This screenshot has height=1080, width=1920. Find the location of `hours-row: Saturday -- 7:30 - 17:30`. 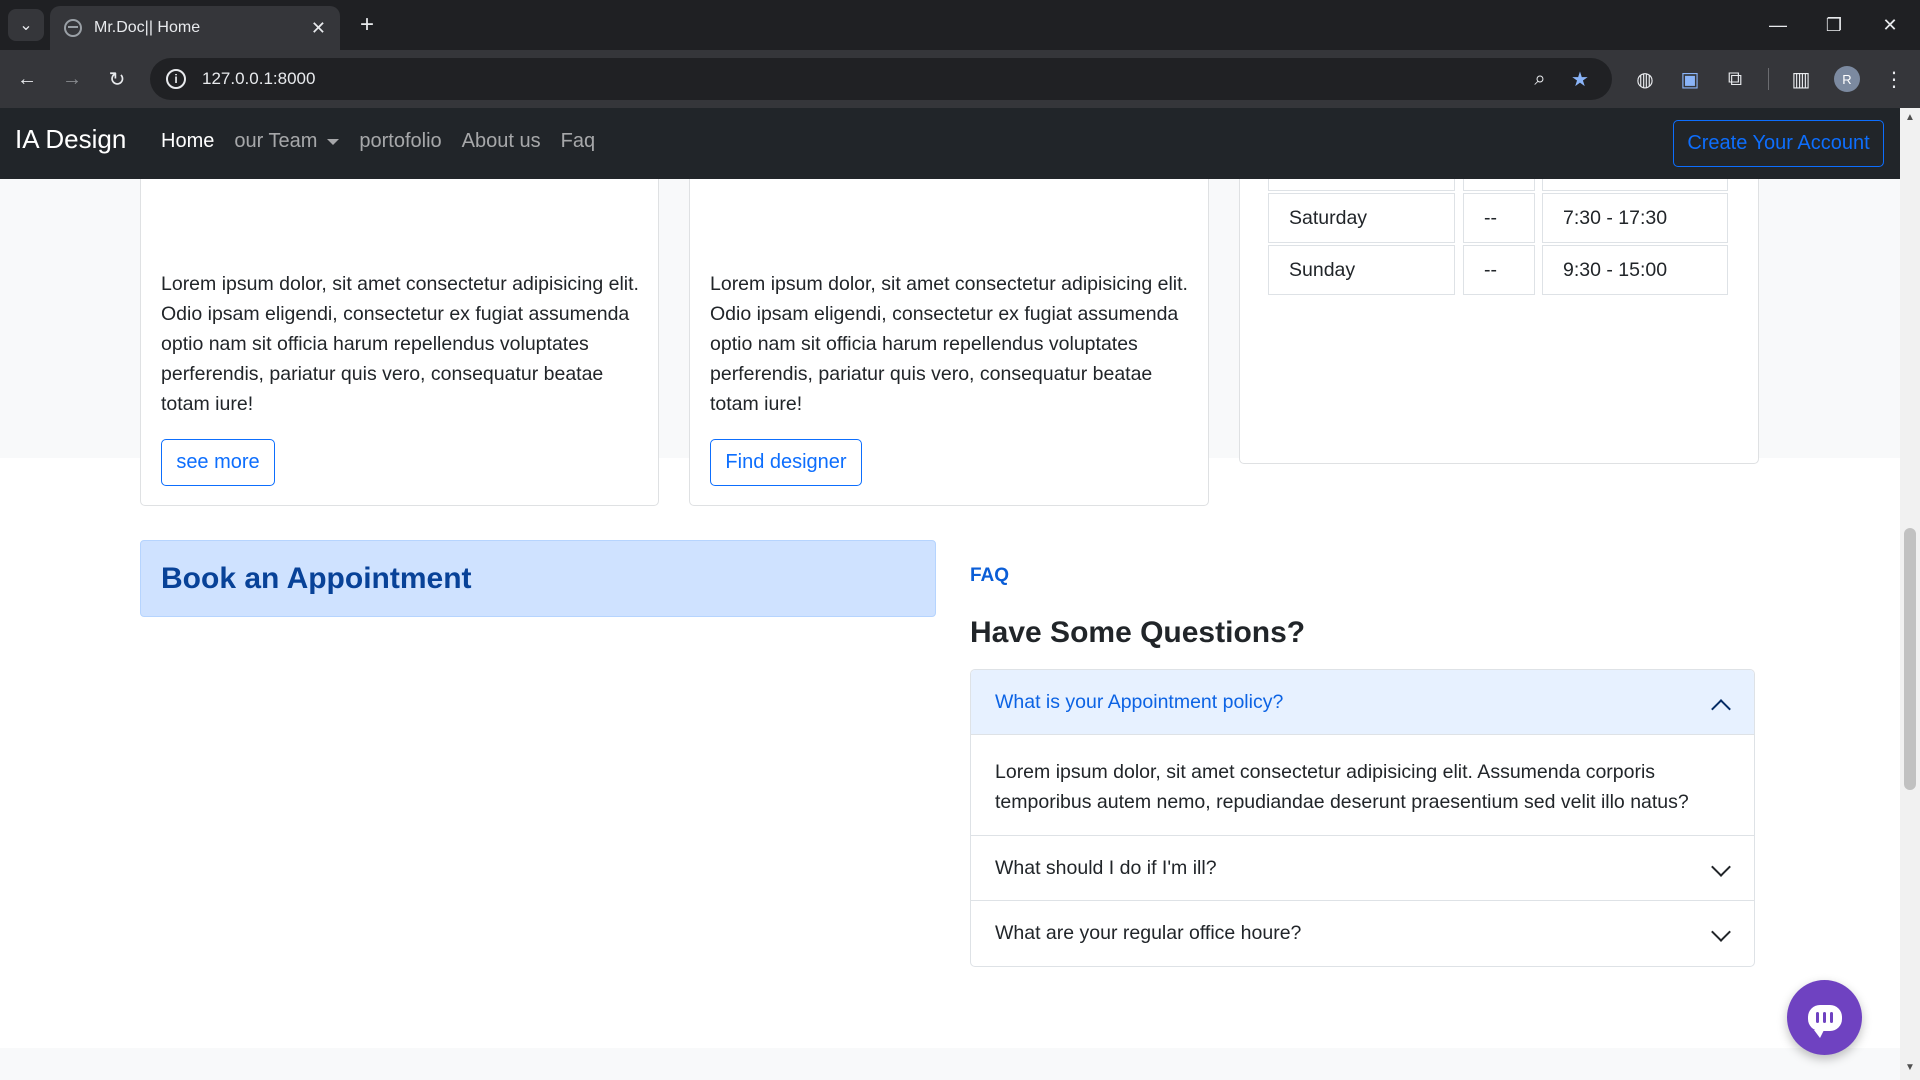

hours-row: Saturday -- 7:30 - 17:30 is located at coordinates (1498, 219).